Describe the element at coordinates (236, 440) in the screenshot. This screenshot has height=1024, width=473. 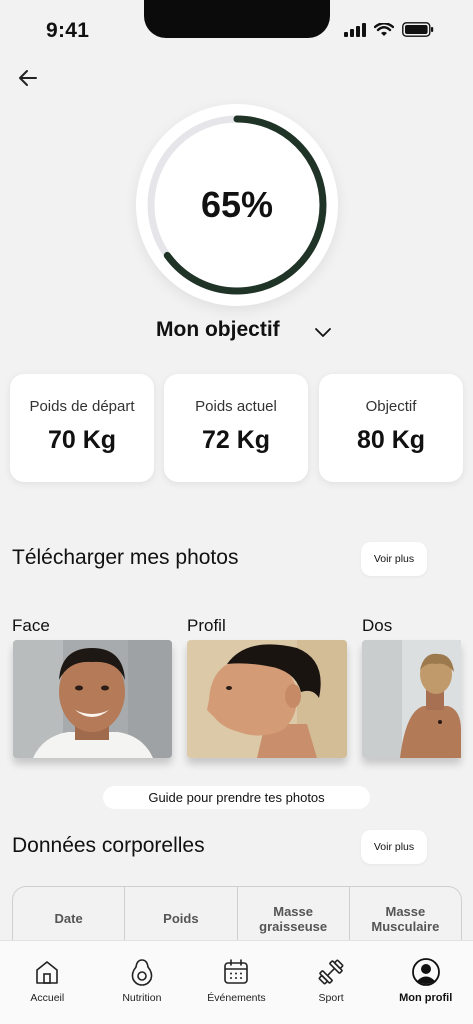
I see `stat-value: 72 Kg` at that location.